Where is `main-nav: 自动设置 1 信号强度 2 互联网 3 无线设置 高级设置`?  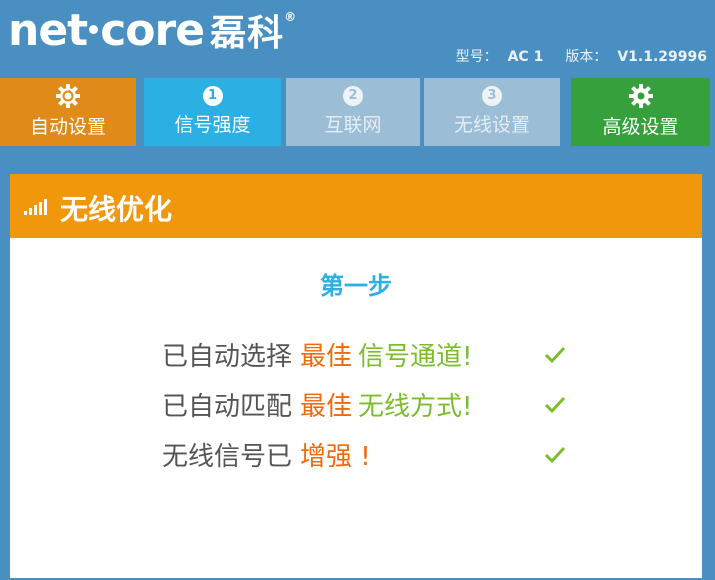 main-nav: 自动设置 1 信号强度 2 互联网 3 无线设置 高级设置 is located at coordinates (357, 112).